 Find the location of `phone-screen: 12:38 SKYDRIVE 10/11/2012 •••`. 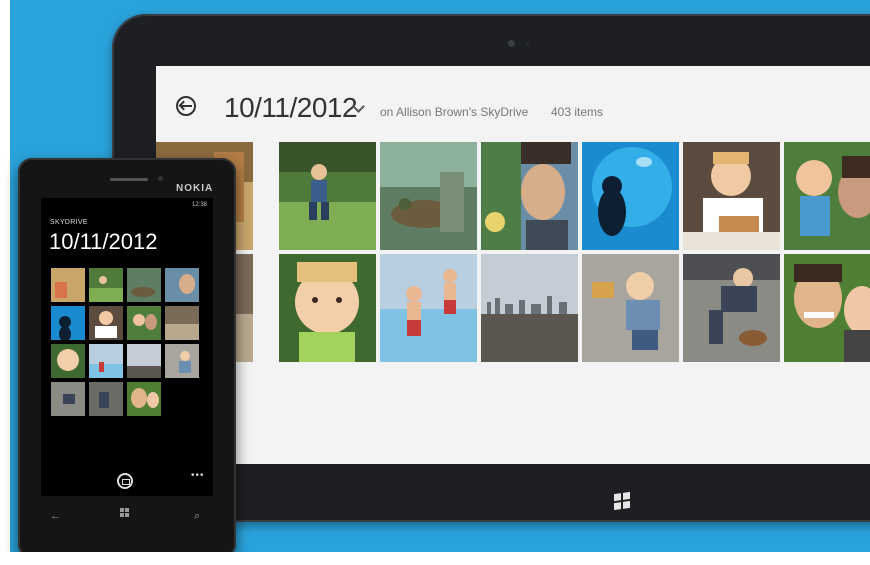

phone-screen: 12:38 SKYDRIVE 10/11/2012 ••• is located at coordinates (127, 347).